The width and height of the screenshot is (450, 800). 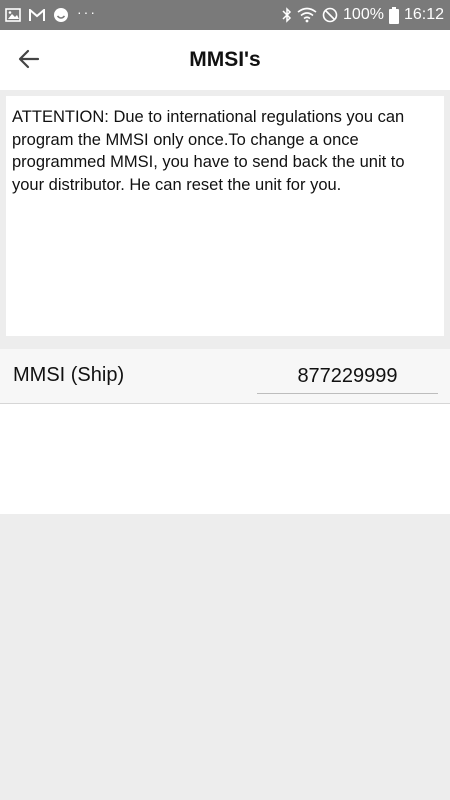 I want to click on empty-list-area, so click(x=225, y=459).